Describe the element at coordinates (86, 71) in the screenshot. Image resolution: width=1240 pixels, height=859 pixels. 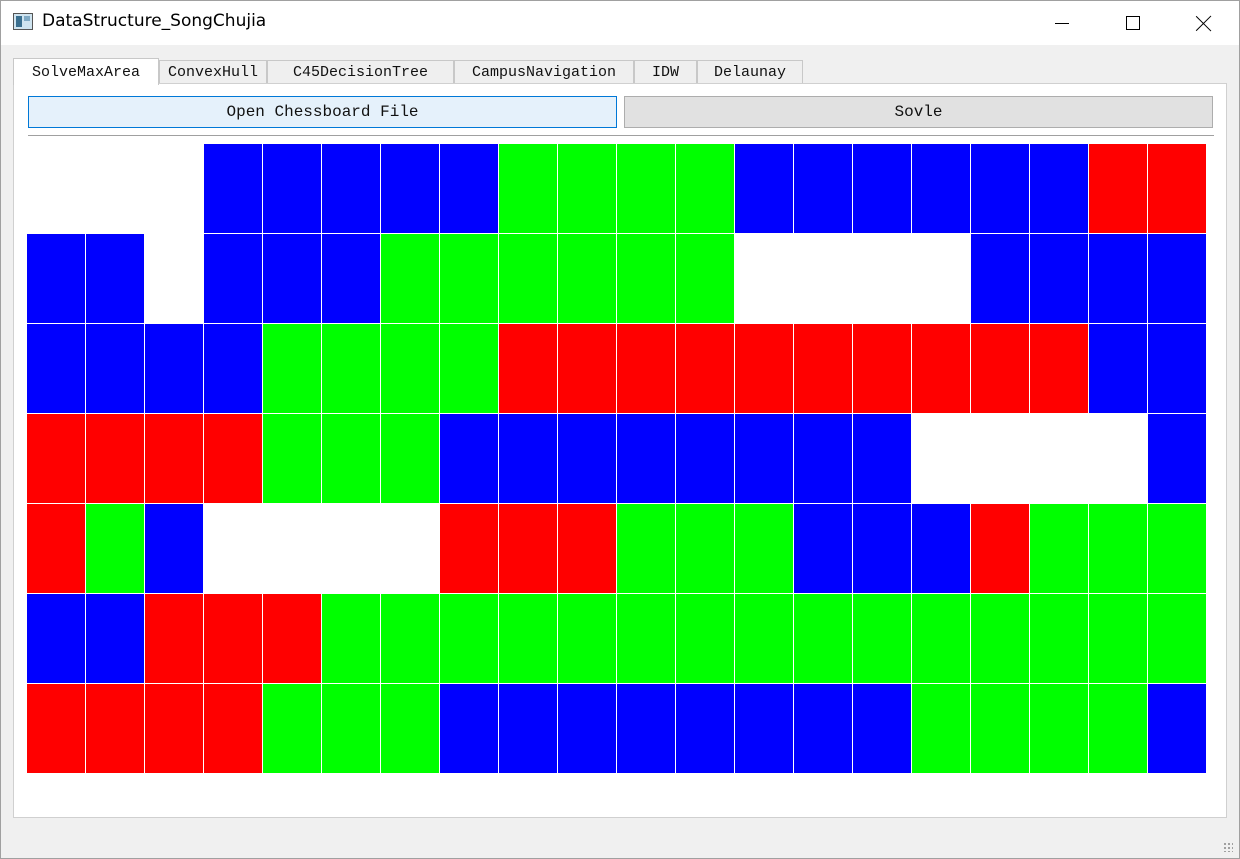
I see `tab-solvemaxarea: SolveMaxArea` at that location.